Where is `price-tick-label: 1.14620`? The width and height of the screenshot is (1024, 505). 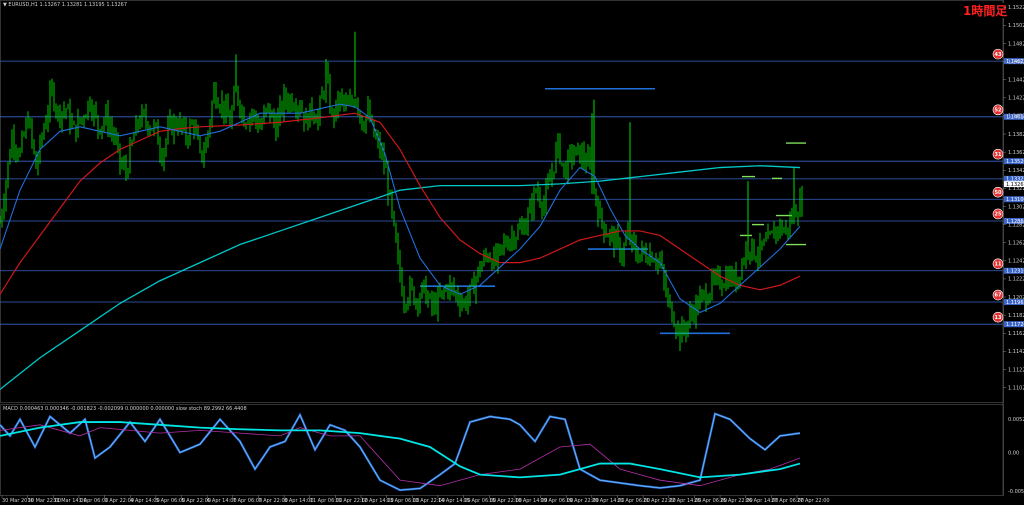 price-tick-label: 1.14620 is located at coordinates (1016, 62).